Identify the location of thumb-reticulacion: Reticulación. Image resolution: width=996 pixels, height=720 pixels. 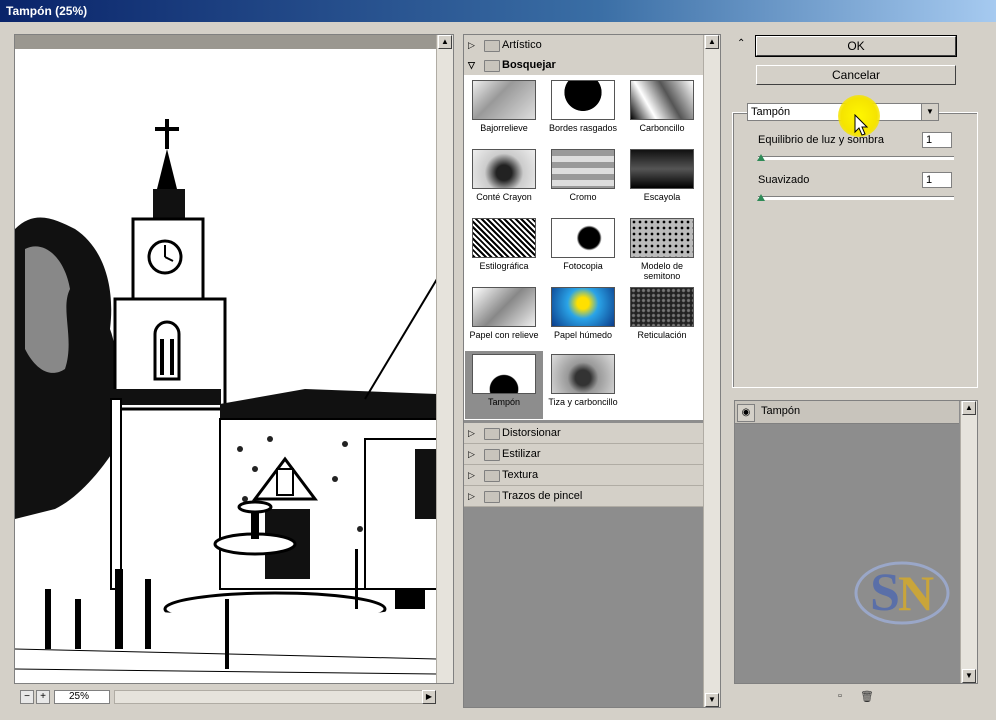
(662, 318).